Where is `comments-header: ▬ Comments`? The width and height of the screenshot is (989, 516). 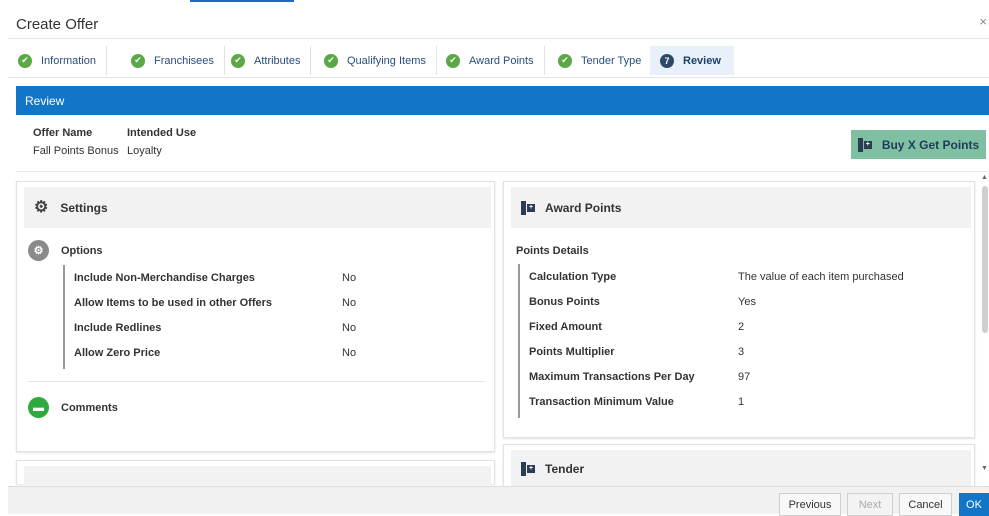 comments-header: ▬ Comments is located at coordinates (73, 407).